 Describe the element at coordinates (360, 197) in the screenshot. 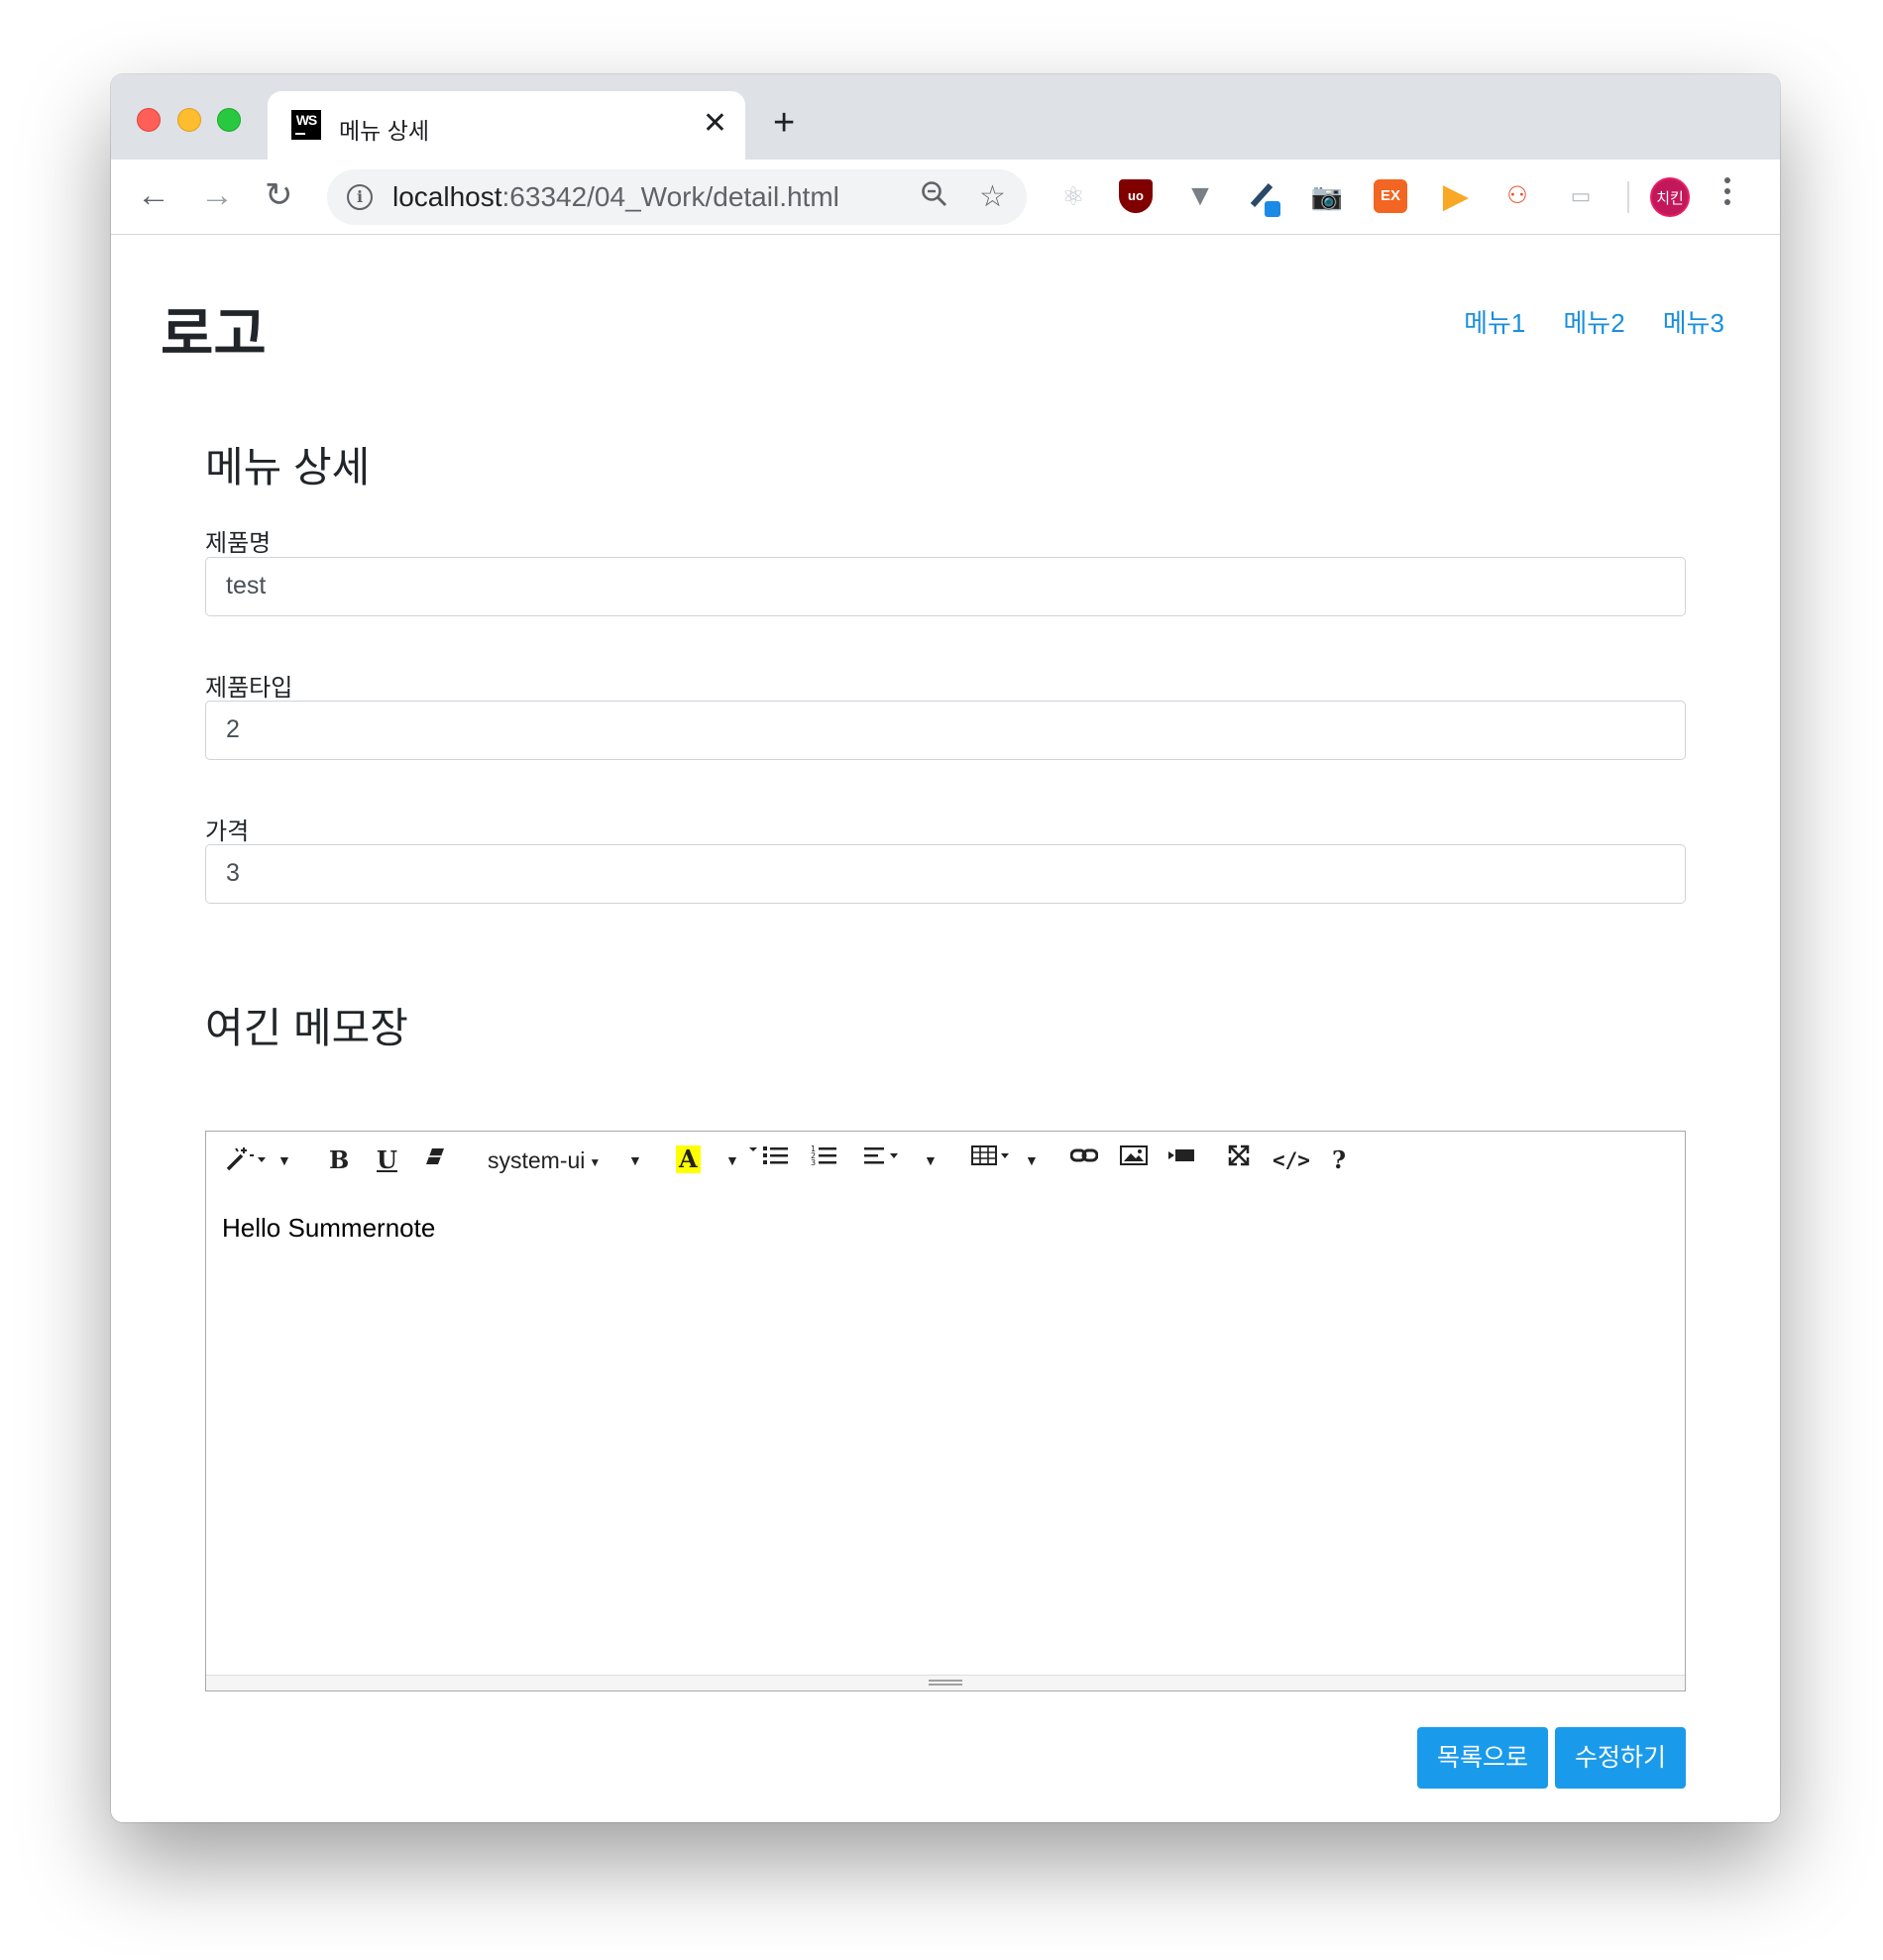

I see `info-icon: i` at that location.